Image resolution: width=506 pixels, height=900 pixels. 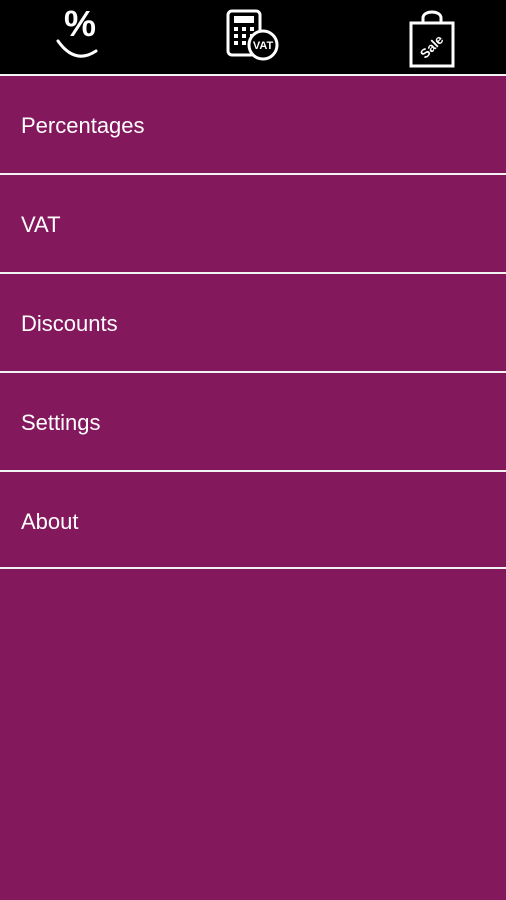 I want to click on percent-sign: %, so click(x=80, y=25).